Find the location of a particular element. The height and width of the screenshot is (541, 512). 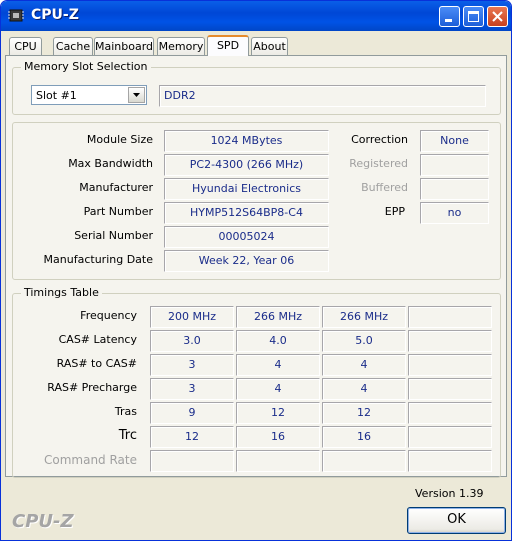

serial-number-value: 00005024 is located at coordinates (246, 237).